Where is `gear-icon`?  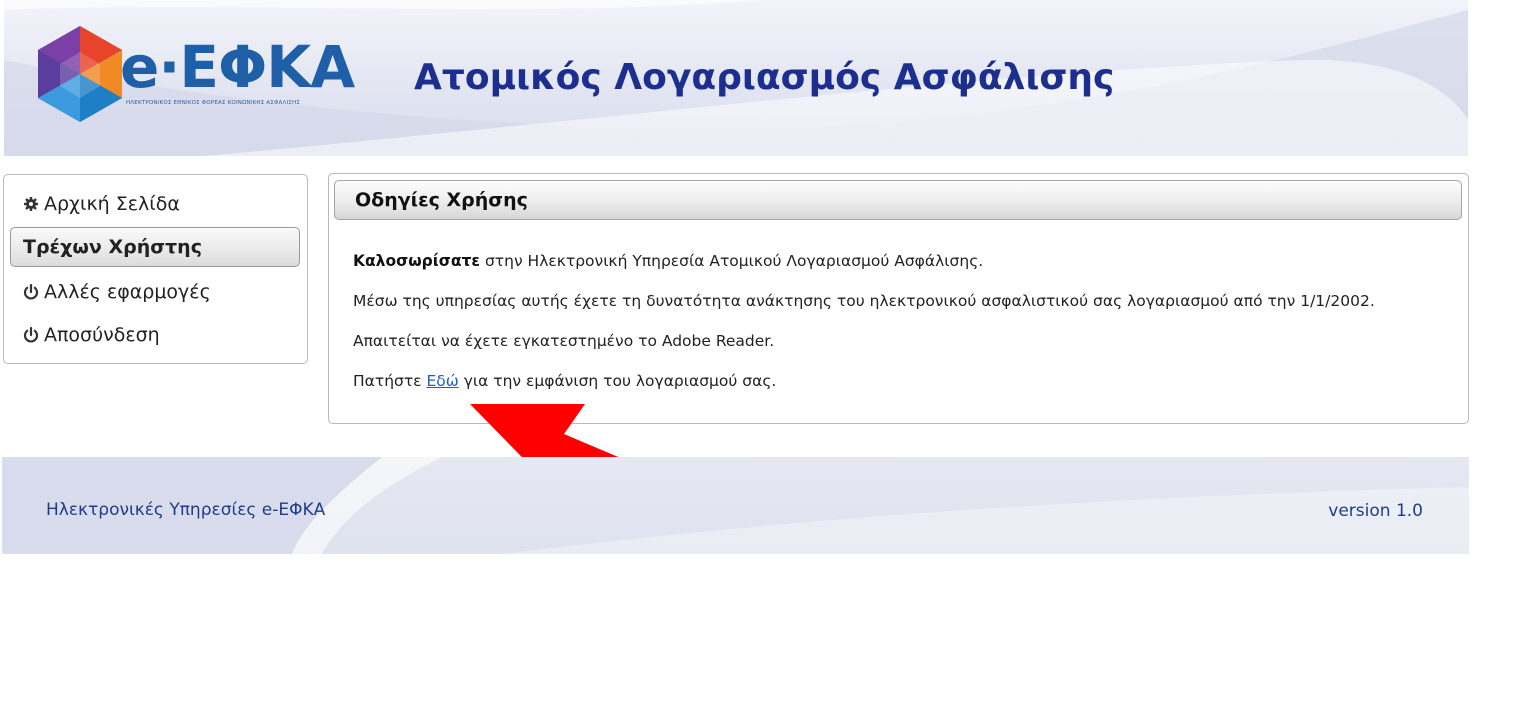
gear-icon is located at coordinates (31, 204).